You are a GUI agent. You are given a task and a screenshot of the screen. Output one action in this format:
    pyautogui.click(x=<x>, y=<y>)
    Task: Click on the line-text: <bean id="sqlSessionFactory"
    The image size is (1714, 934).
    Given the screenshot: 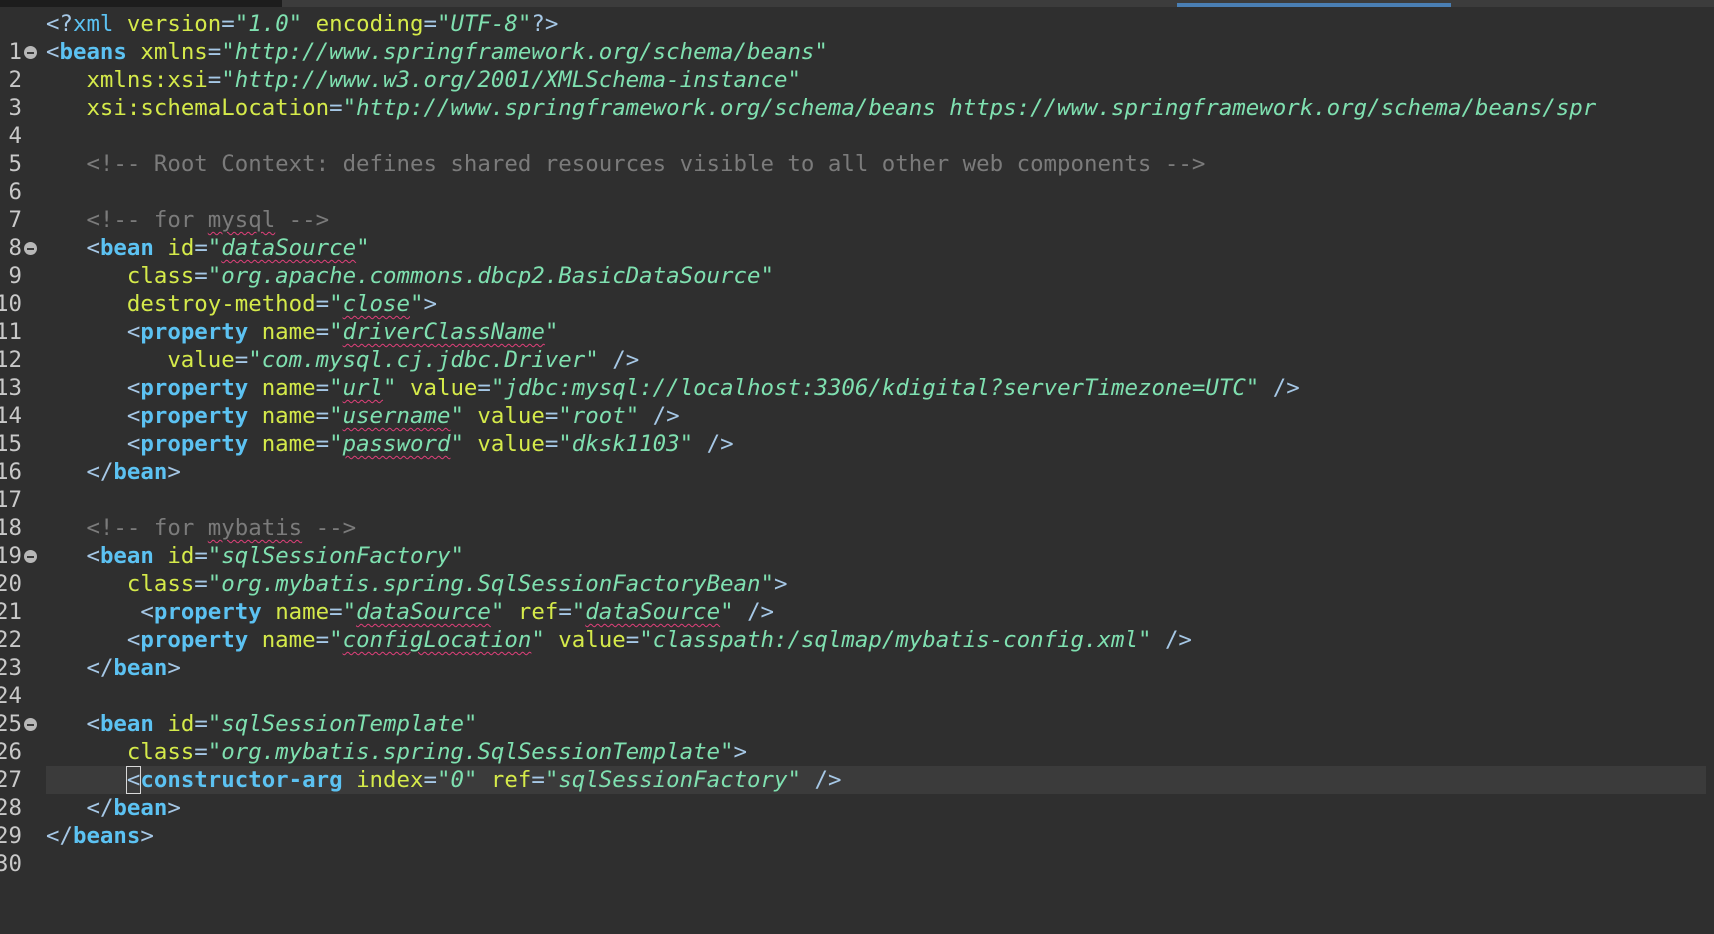 What is the action you would take?
    pyautogui.click(x=275, y=556)
    